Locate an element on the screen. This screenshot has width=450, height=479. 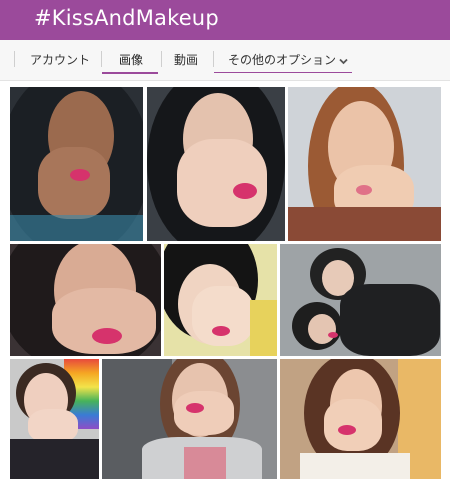
search-tabs-bar: アカウント 画像 動画 その他のオプション is located at coordinates (225, 60).